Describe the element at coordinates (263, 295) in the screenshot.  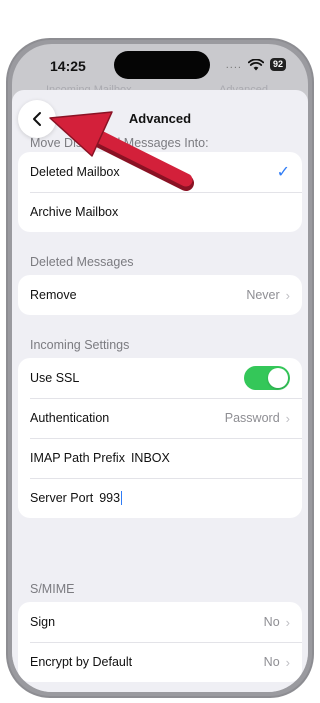
I see `remove-value: Never` at that location.